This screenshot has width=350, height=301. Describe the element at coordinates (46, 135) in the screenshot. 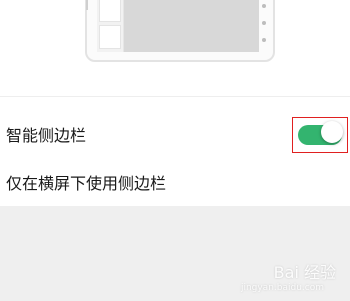

I see `setting-label: 智能侧边栏` at that location.